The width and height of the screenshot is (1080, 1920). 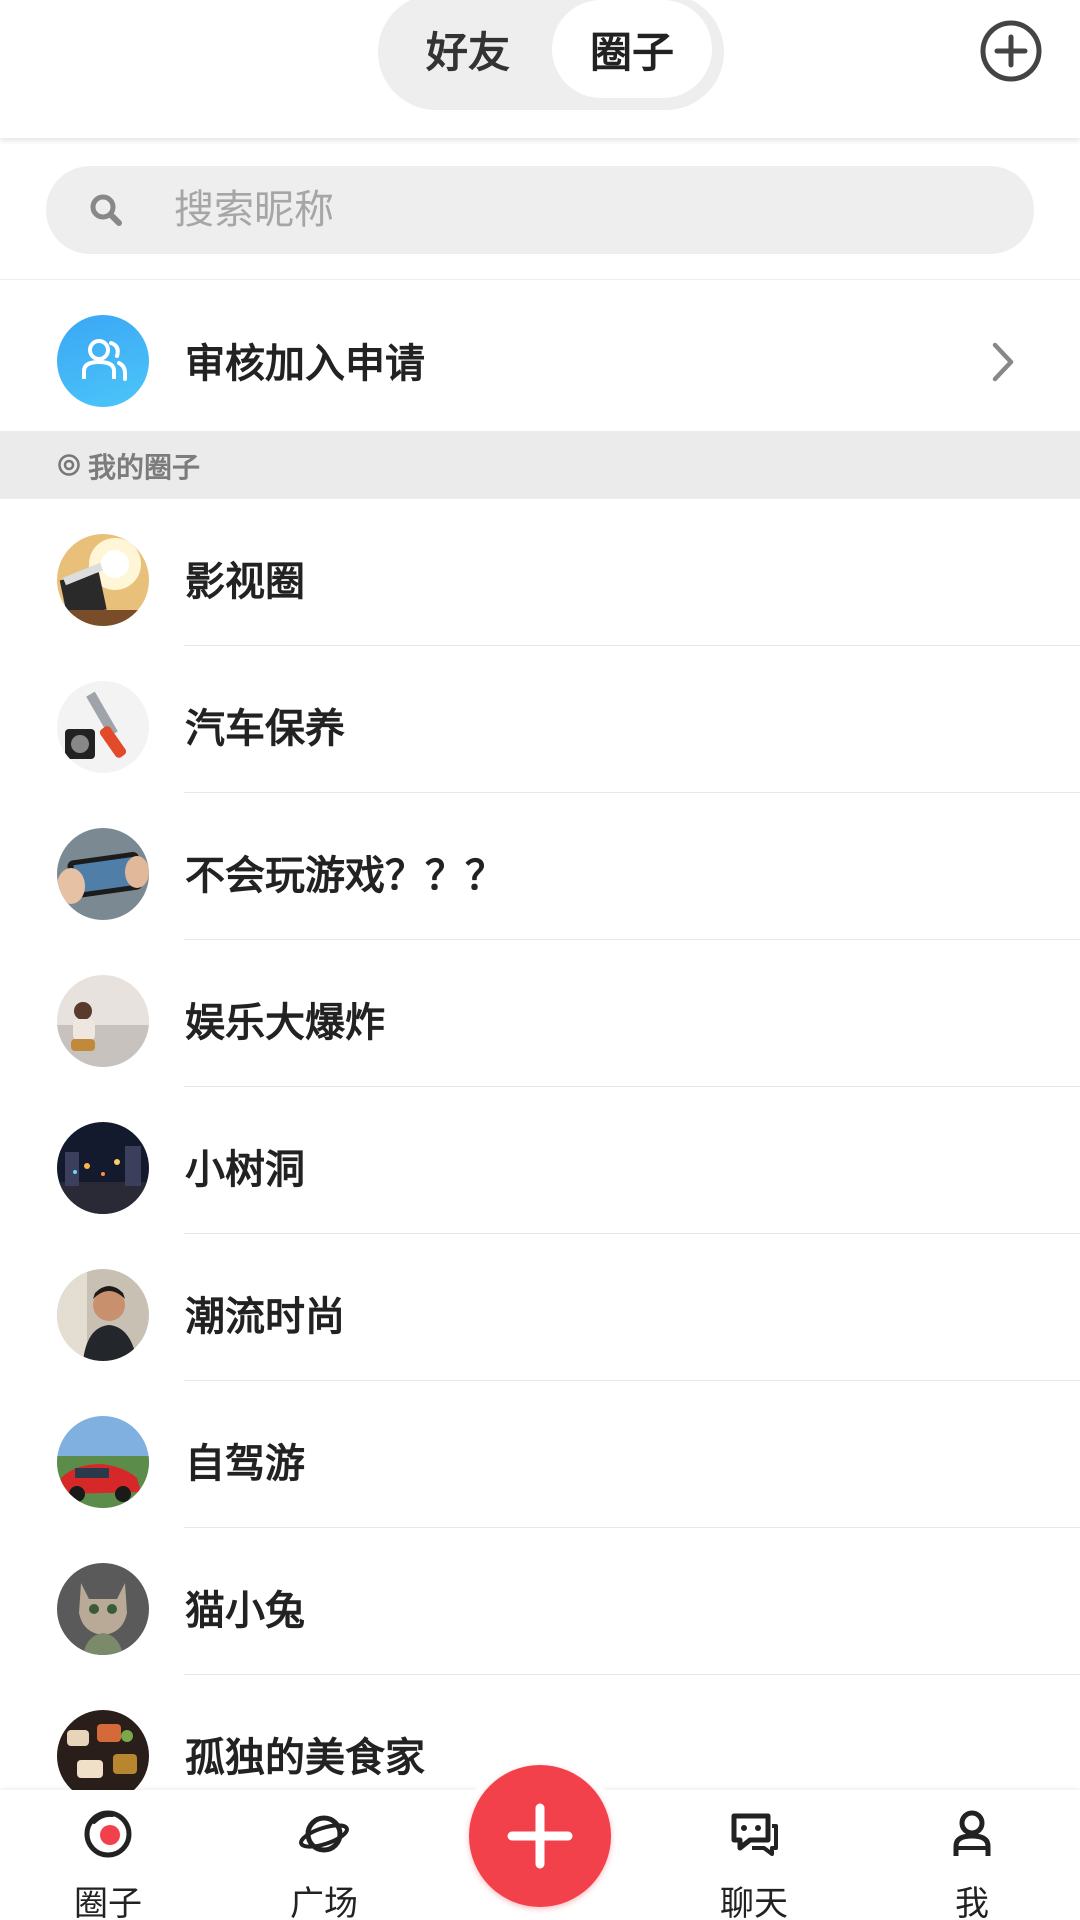 What do you see at coordinates (540, 356) in the screenshot?
I see `review-join-requests: 审核加入申请` at bounding box center [540, 356].